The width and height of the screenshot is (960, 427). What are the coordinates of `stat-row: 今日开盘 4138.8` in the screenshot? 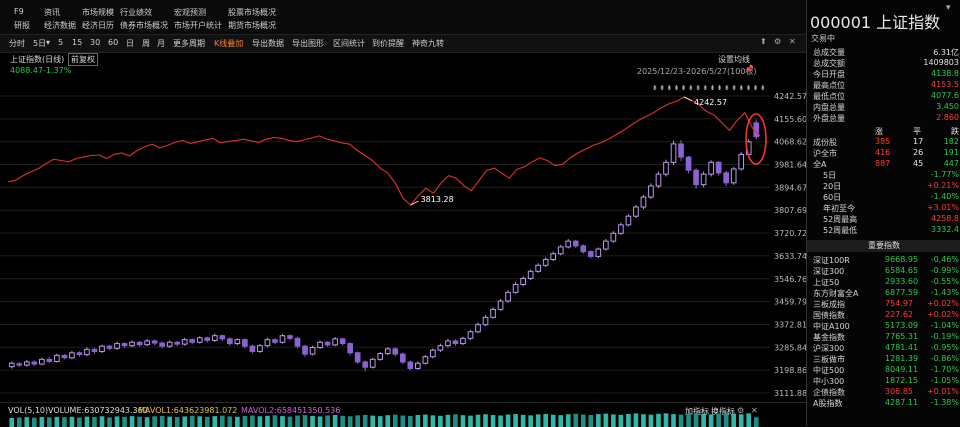 It's located at (886, 74).